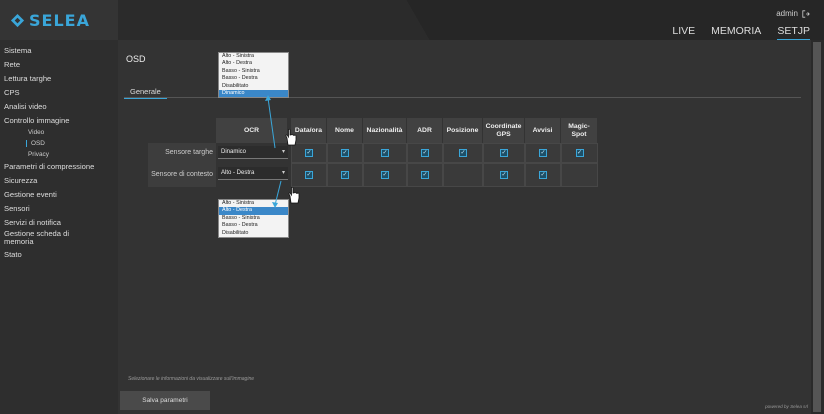 Image resolution: width=824 pixels, height=414 pixels. Describe the element at coordinates (36, 132) in the screenshot. I see `sidebar-sub-video: Video` at that location.